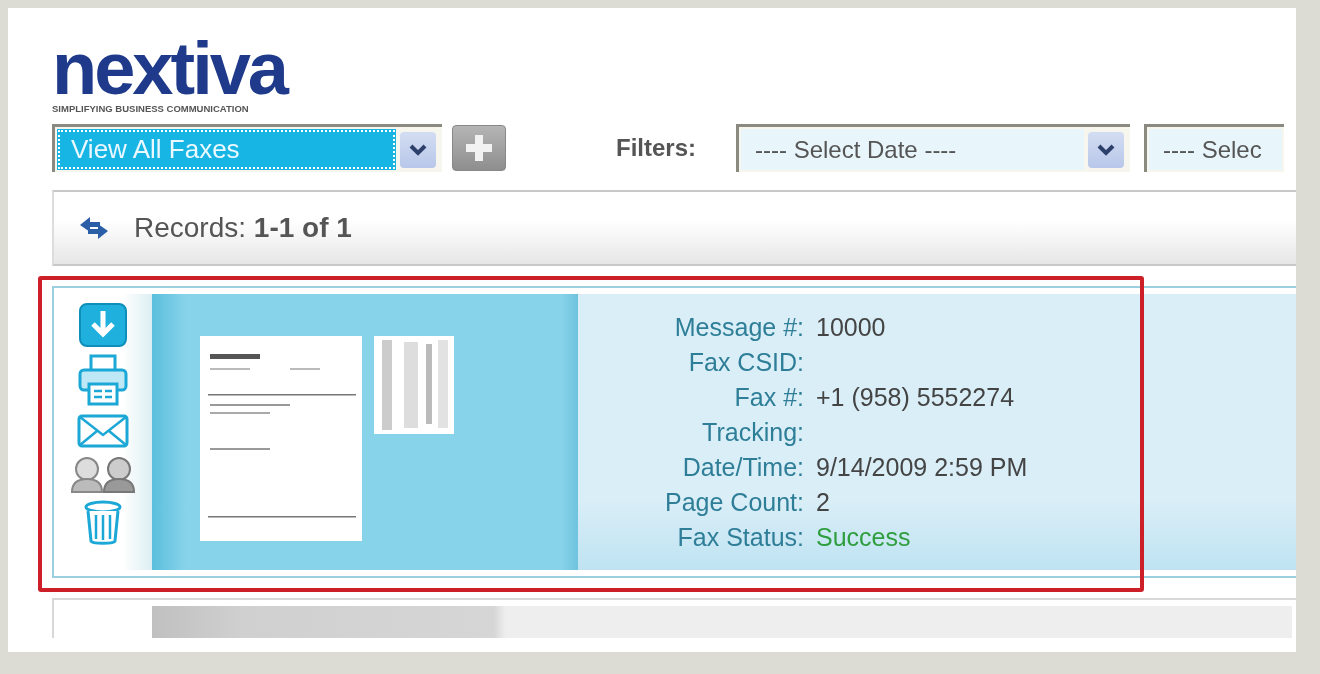 This screenshot has width=1320, height=674. Describe the element at coordinates (170, 69) in the screenshot. I see `logo-wordmark: nextiva` at that location.